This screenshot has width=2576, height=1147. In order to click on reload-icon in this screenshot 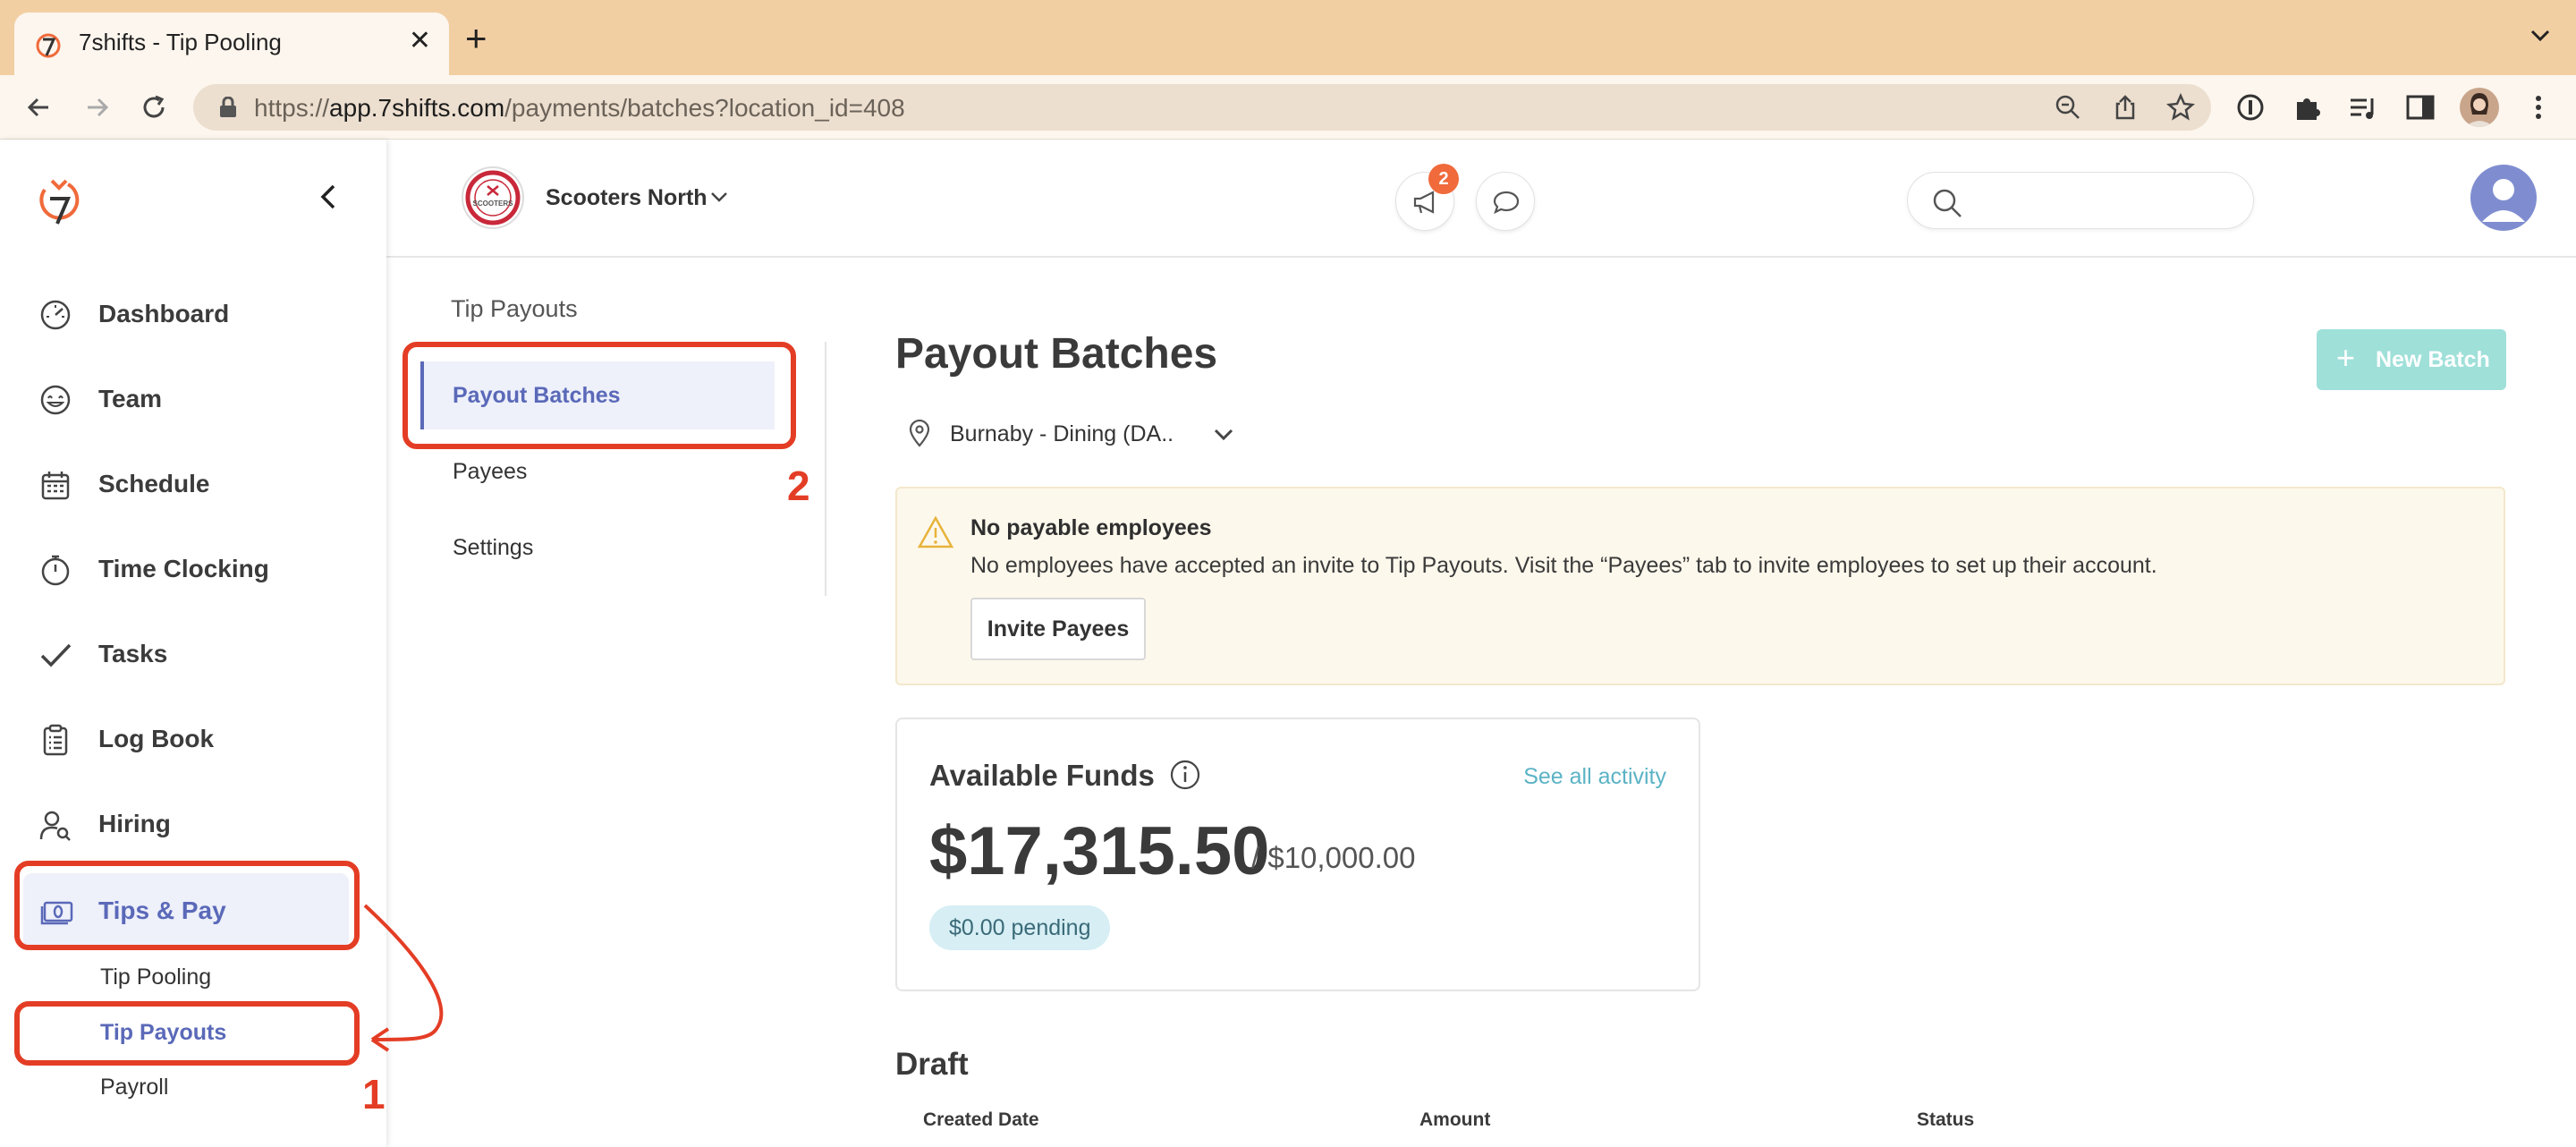, I will do `click(154, 107)`.